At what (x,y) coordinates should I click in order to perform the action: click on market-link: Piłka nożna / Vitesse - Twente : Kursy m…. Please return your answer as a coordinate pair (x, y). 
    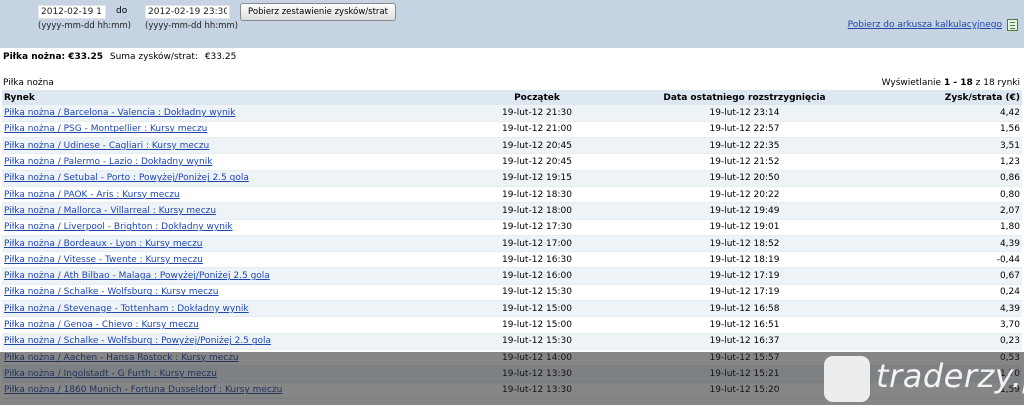
    Looking at the image, I should click on (103, 260).